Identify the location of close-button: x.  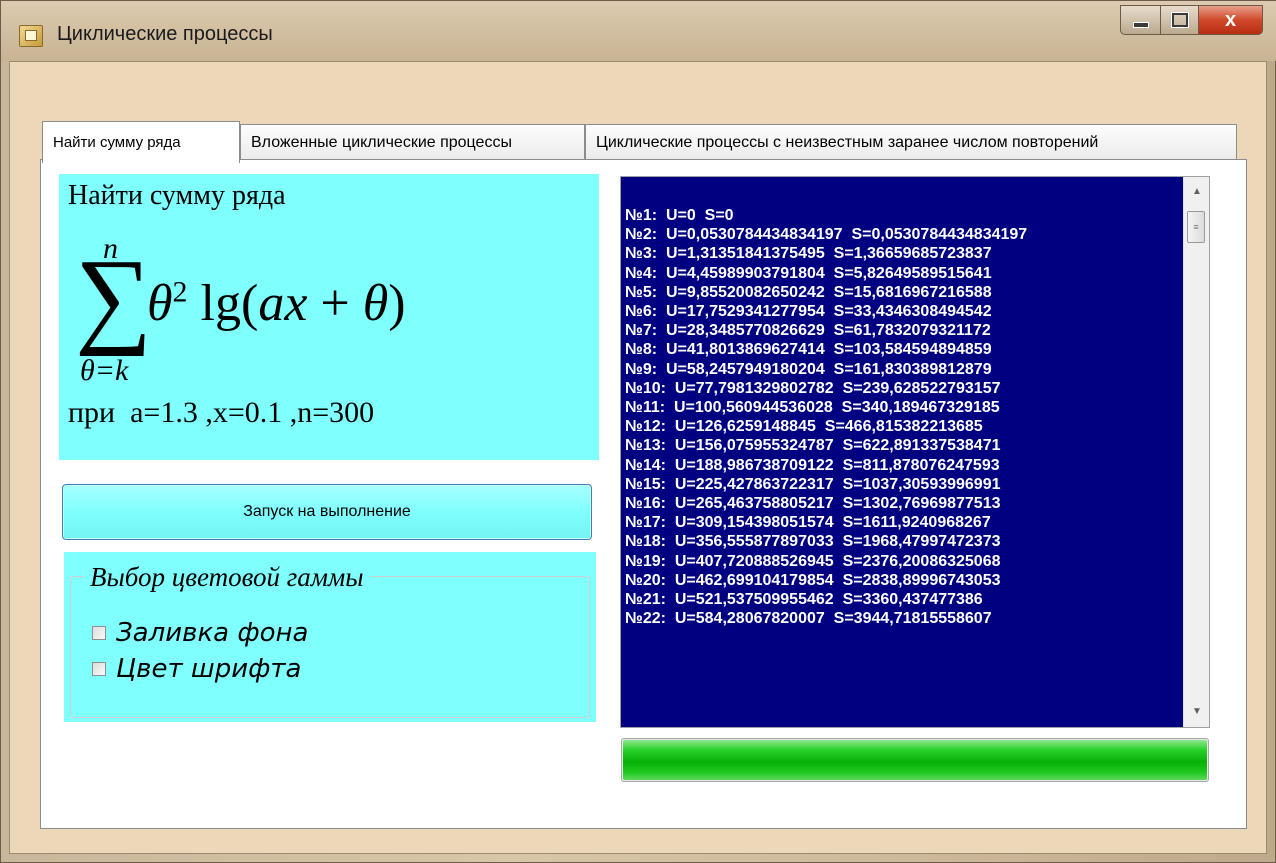
(1230, 20).